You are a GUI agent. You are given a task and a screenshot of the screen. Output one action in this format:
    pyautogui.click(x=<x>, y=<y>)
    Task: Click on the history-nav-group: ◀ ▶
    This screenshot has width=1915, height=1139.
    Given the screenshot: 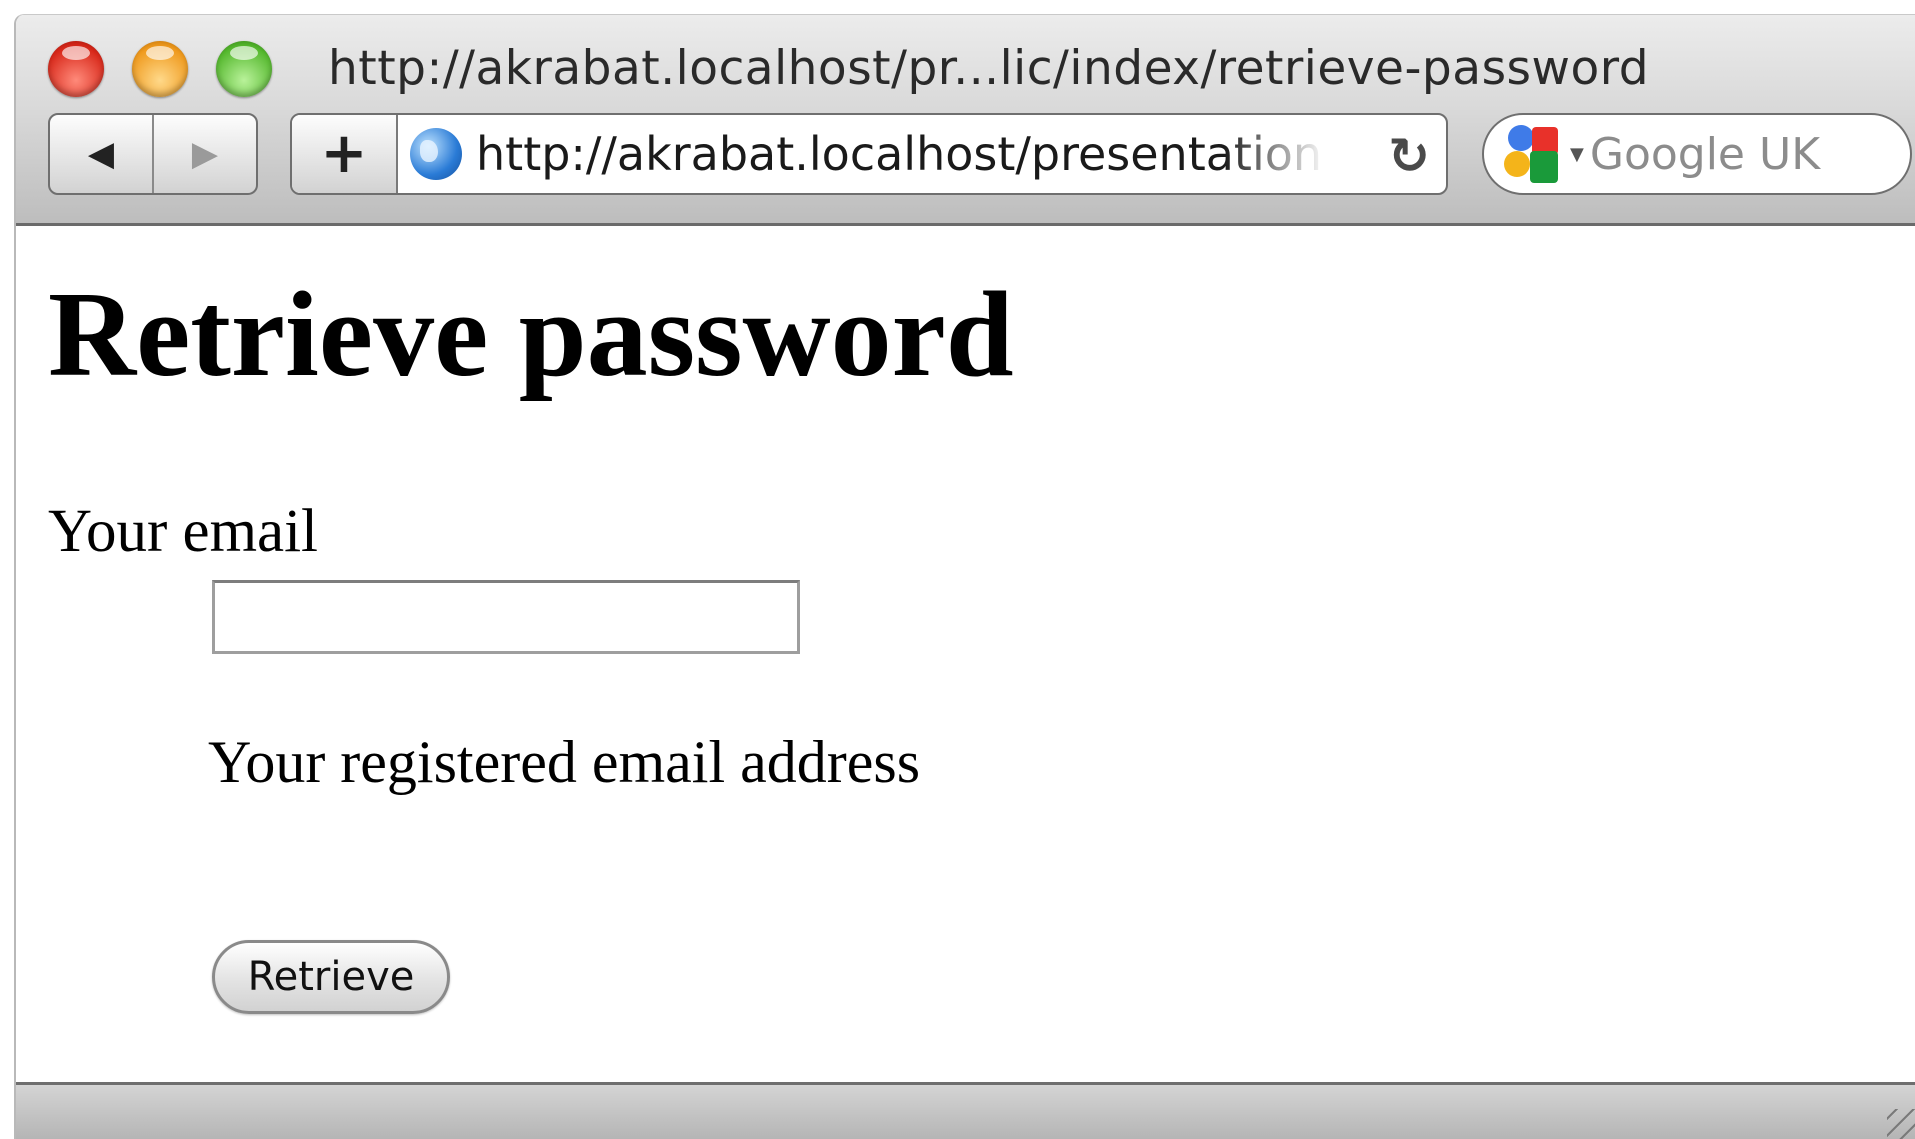 What is the action you would take?
    pyautogui.click(x=153, y=154)
    